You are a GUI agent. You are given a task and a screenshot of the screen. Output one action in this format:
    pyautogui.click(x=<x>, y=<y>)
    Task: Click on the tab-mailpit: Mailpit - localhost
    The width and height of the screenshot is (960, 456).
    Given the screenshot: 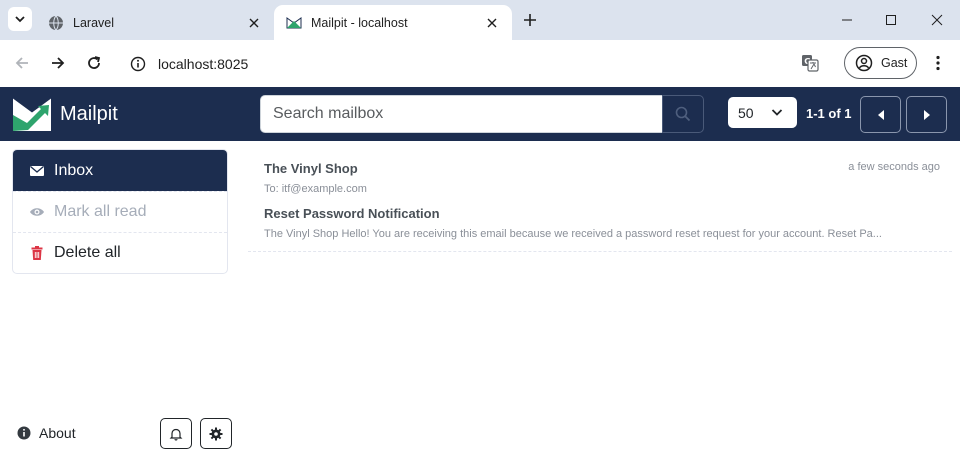 What is the action you would take?
    pyautogui.click(x=393, y=22)
    